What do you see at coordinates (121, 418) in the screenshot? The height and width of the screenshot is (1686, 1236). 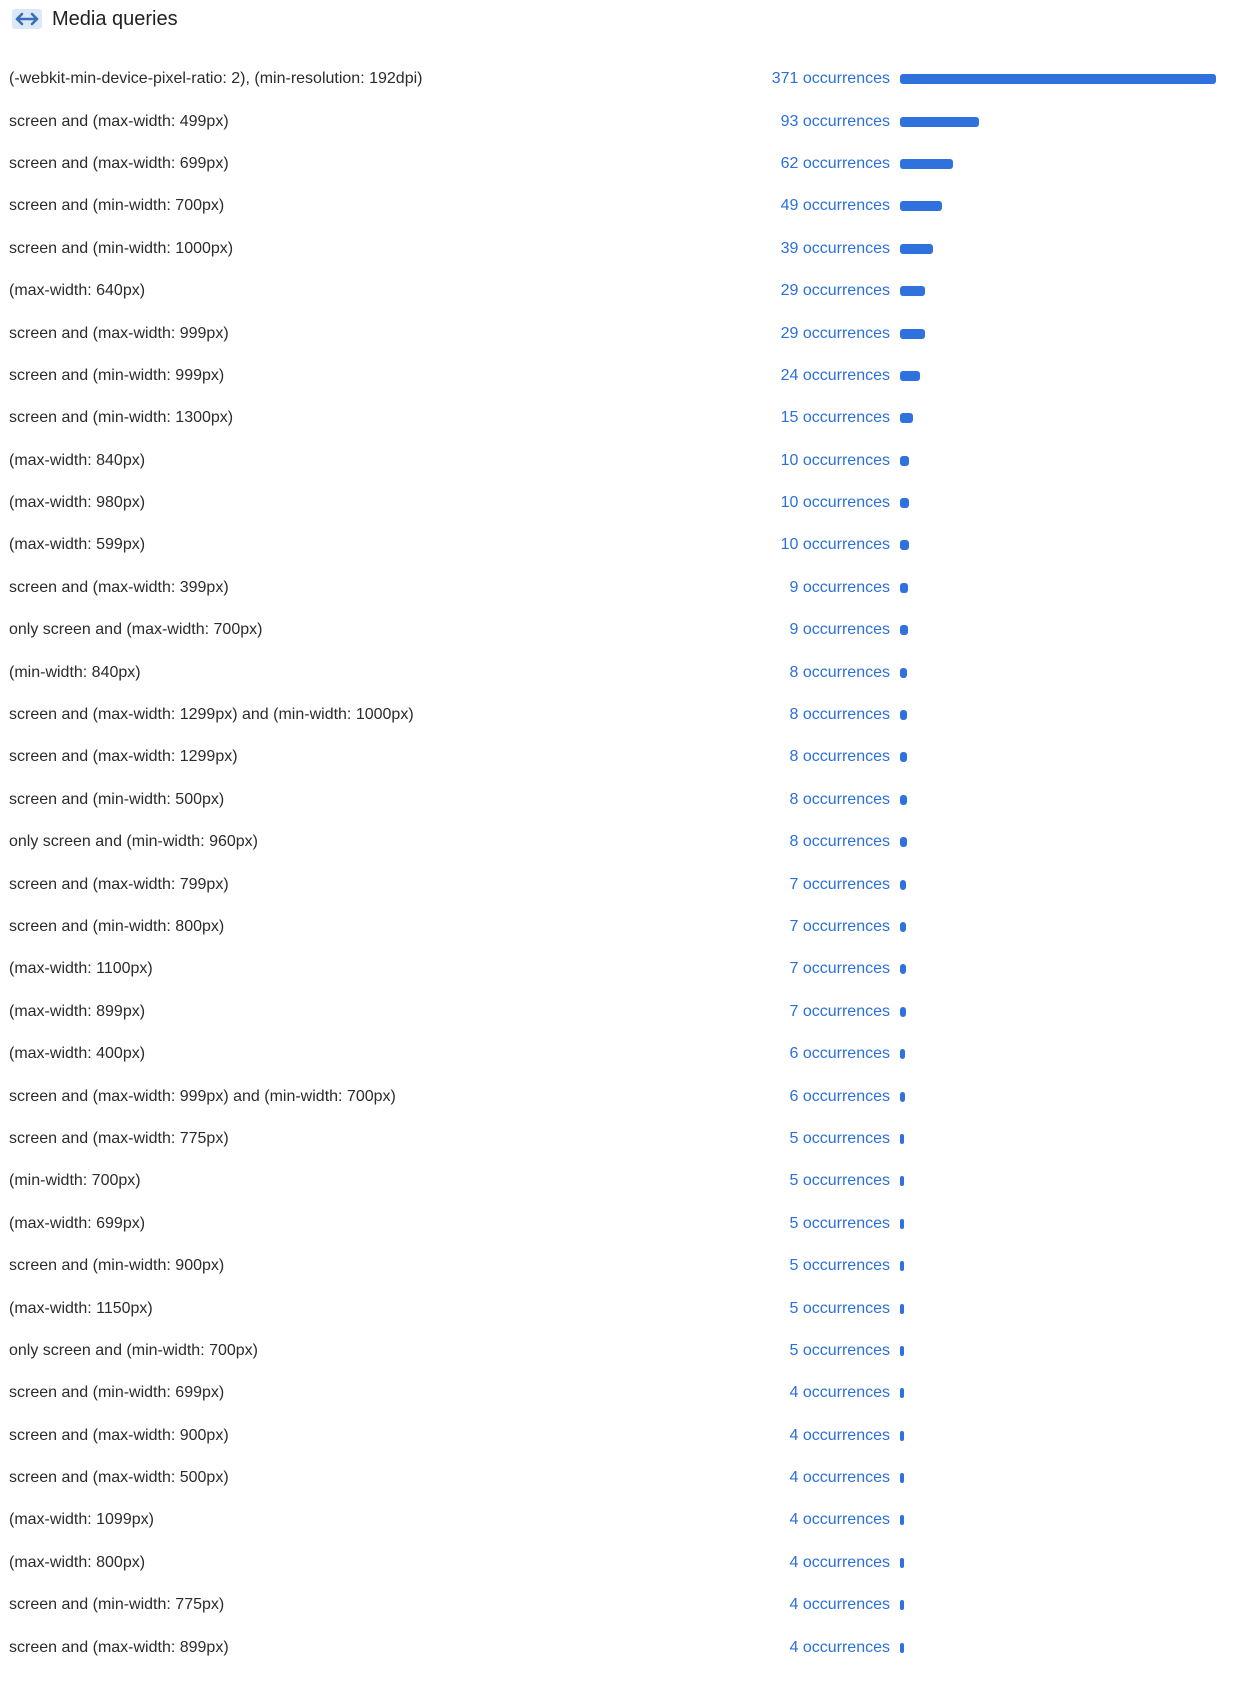 I see `media-query-text: screen and (min-width: 1300px)` at bounding box center [121, 418].